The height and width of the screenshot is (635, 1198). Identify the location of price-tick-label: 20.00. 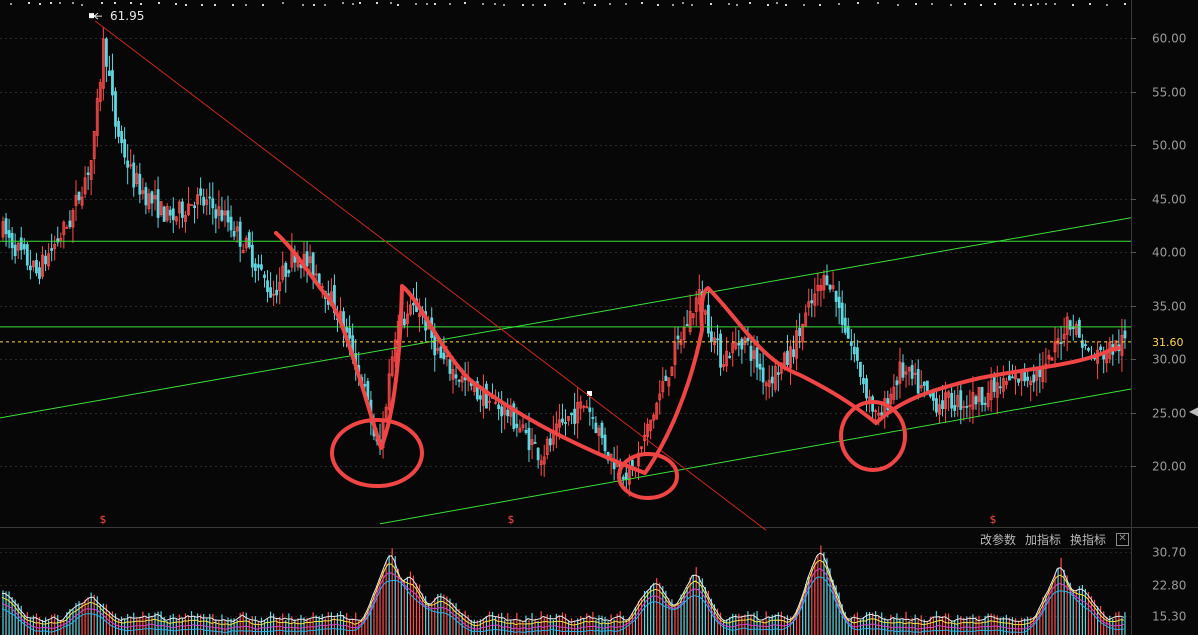
(1169, 467).